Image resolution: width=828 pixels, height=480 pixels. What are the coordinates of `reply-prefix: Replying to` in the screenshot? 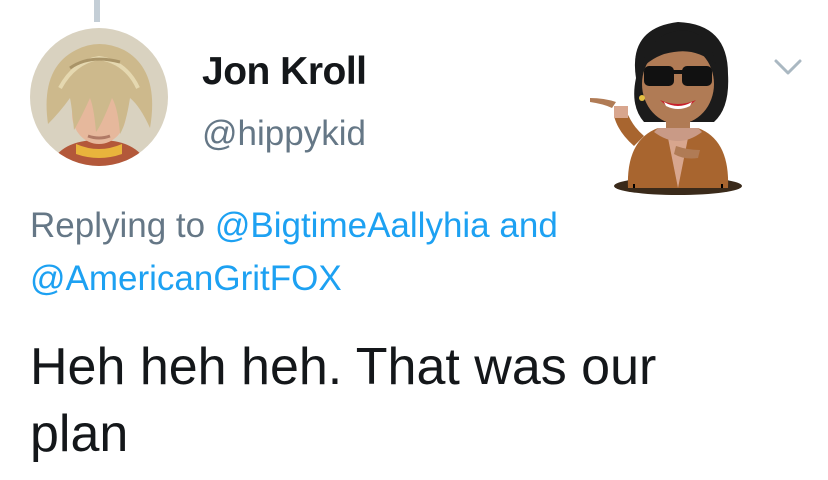 It's located at (118, 225).